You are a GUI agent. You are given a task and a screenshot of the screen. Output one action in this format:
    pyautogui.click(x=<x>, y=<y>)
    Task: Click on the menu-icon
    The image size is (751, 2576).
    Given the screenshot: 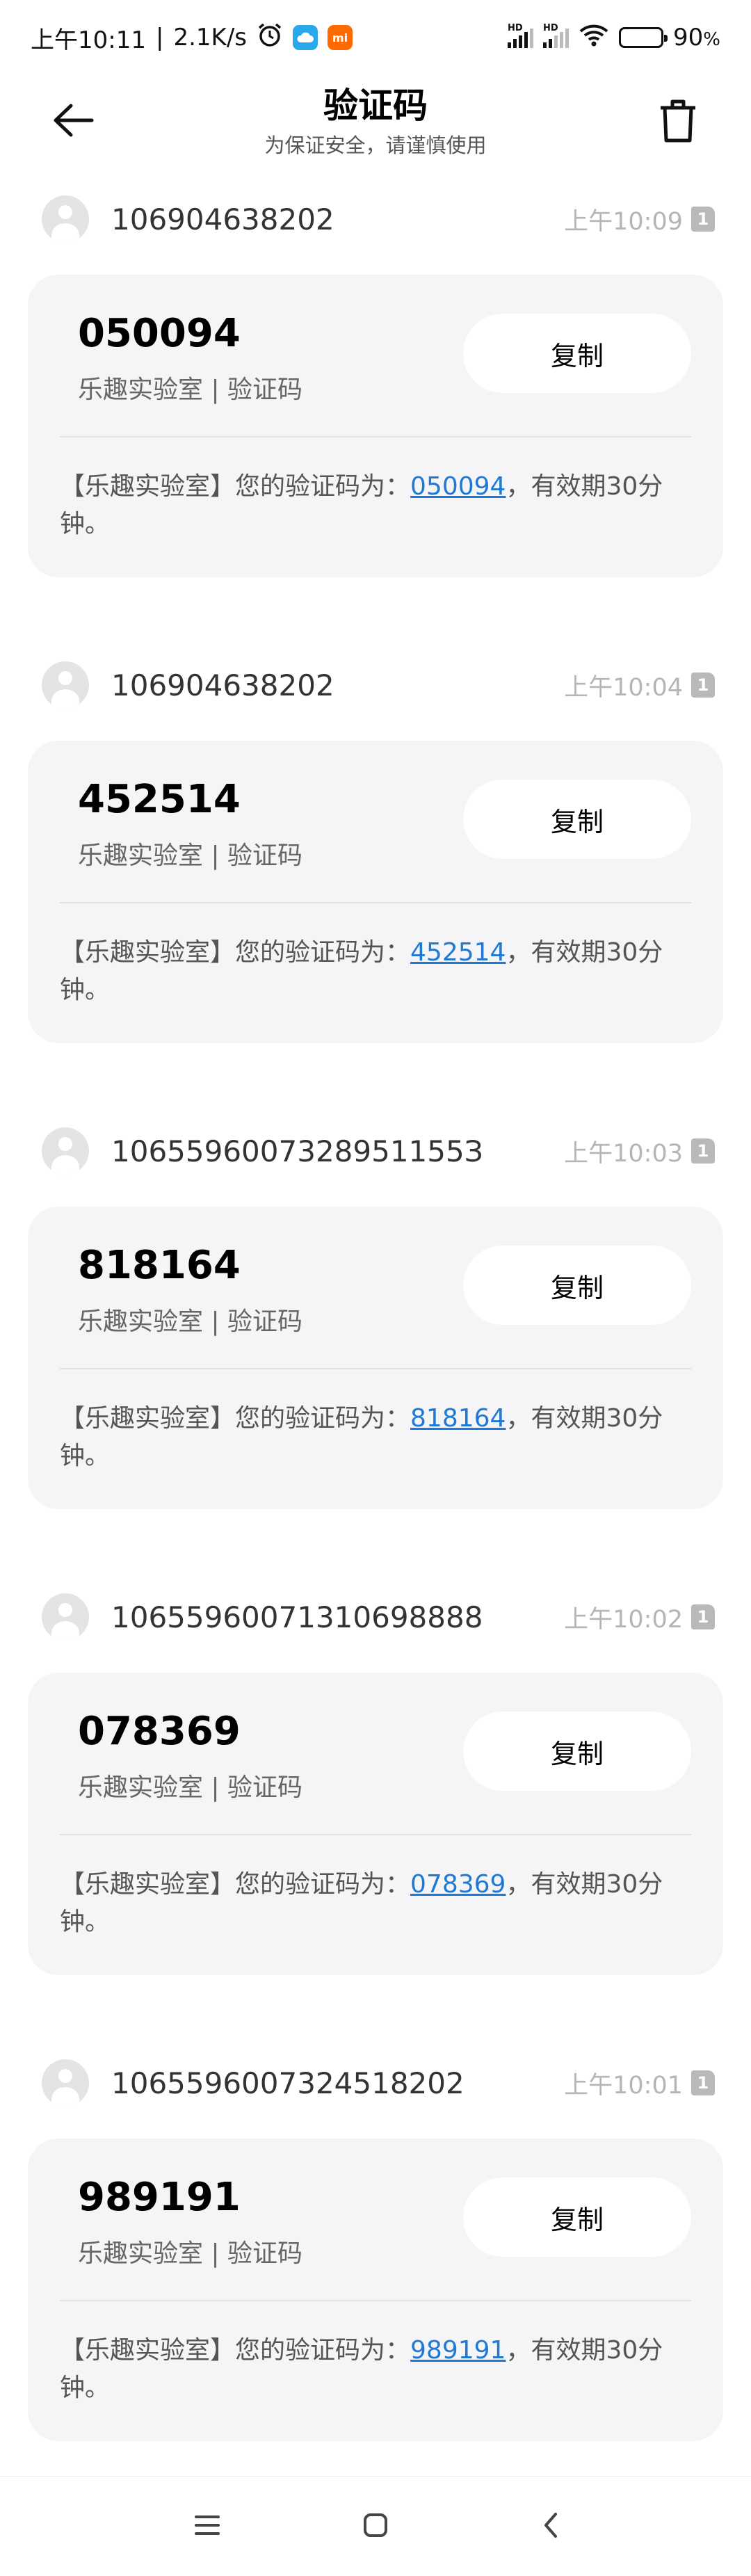 What is the action you would take?
    pyautogui.click(x=207, y=2525)
    